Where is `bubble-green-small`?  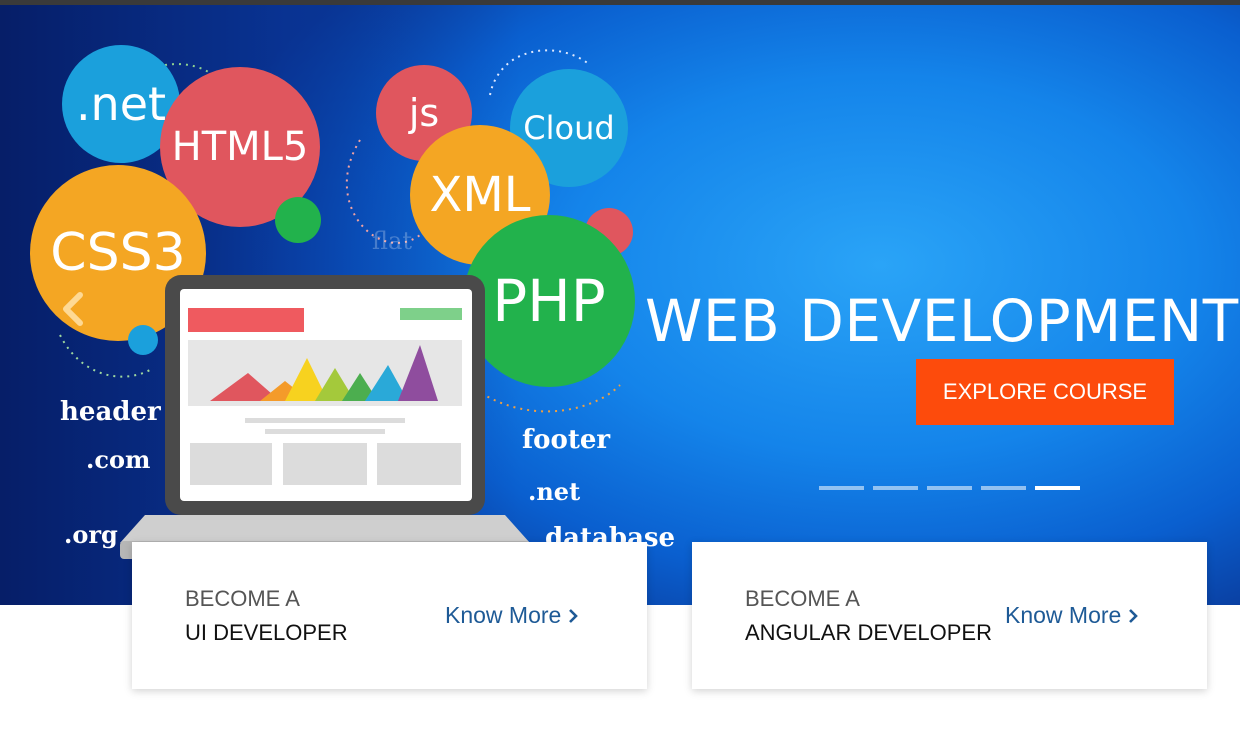 bubble-green-small is located at coordinates (298, 220).